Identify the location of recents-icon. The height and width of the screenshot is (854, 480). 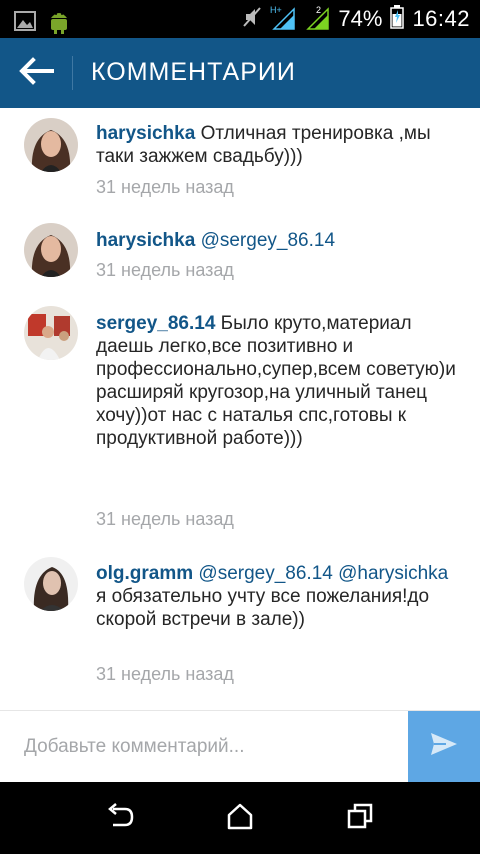
(360, 818).